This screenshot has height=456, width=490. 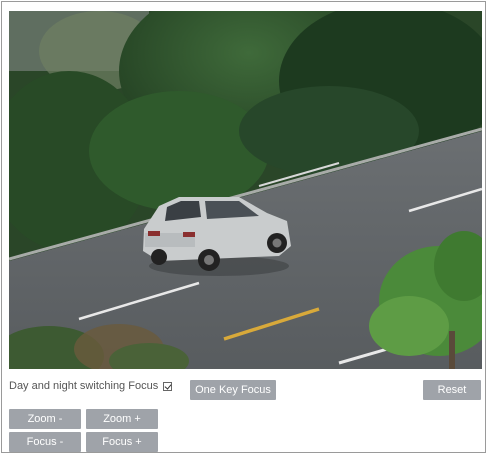 I want to click on one-key-focus-button: One Key Focus, so click(x=233, y=390).